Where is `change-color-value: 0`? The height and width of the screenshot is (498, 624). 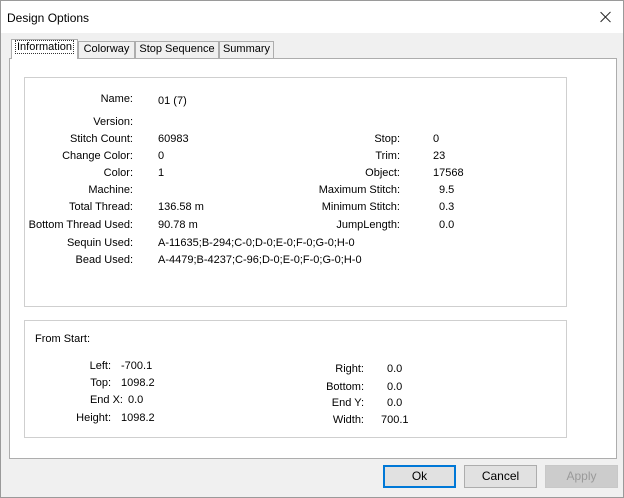
change-color-value: 0 is located at coordinates (161, 156).